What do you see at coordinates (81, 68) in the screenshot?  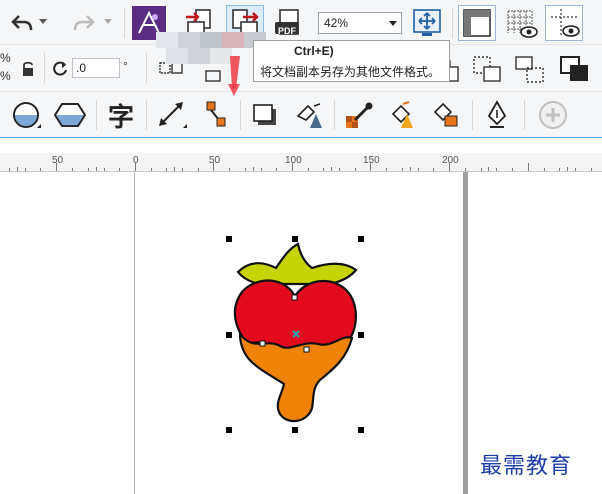 I see `rotation-angle-value: .0` at bounding box center [81, 68].